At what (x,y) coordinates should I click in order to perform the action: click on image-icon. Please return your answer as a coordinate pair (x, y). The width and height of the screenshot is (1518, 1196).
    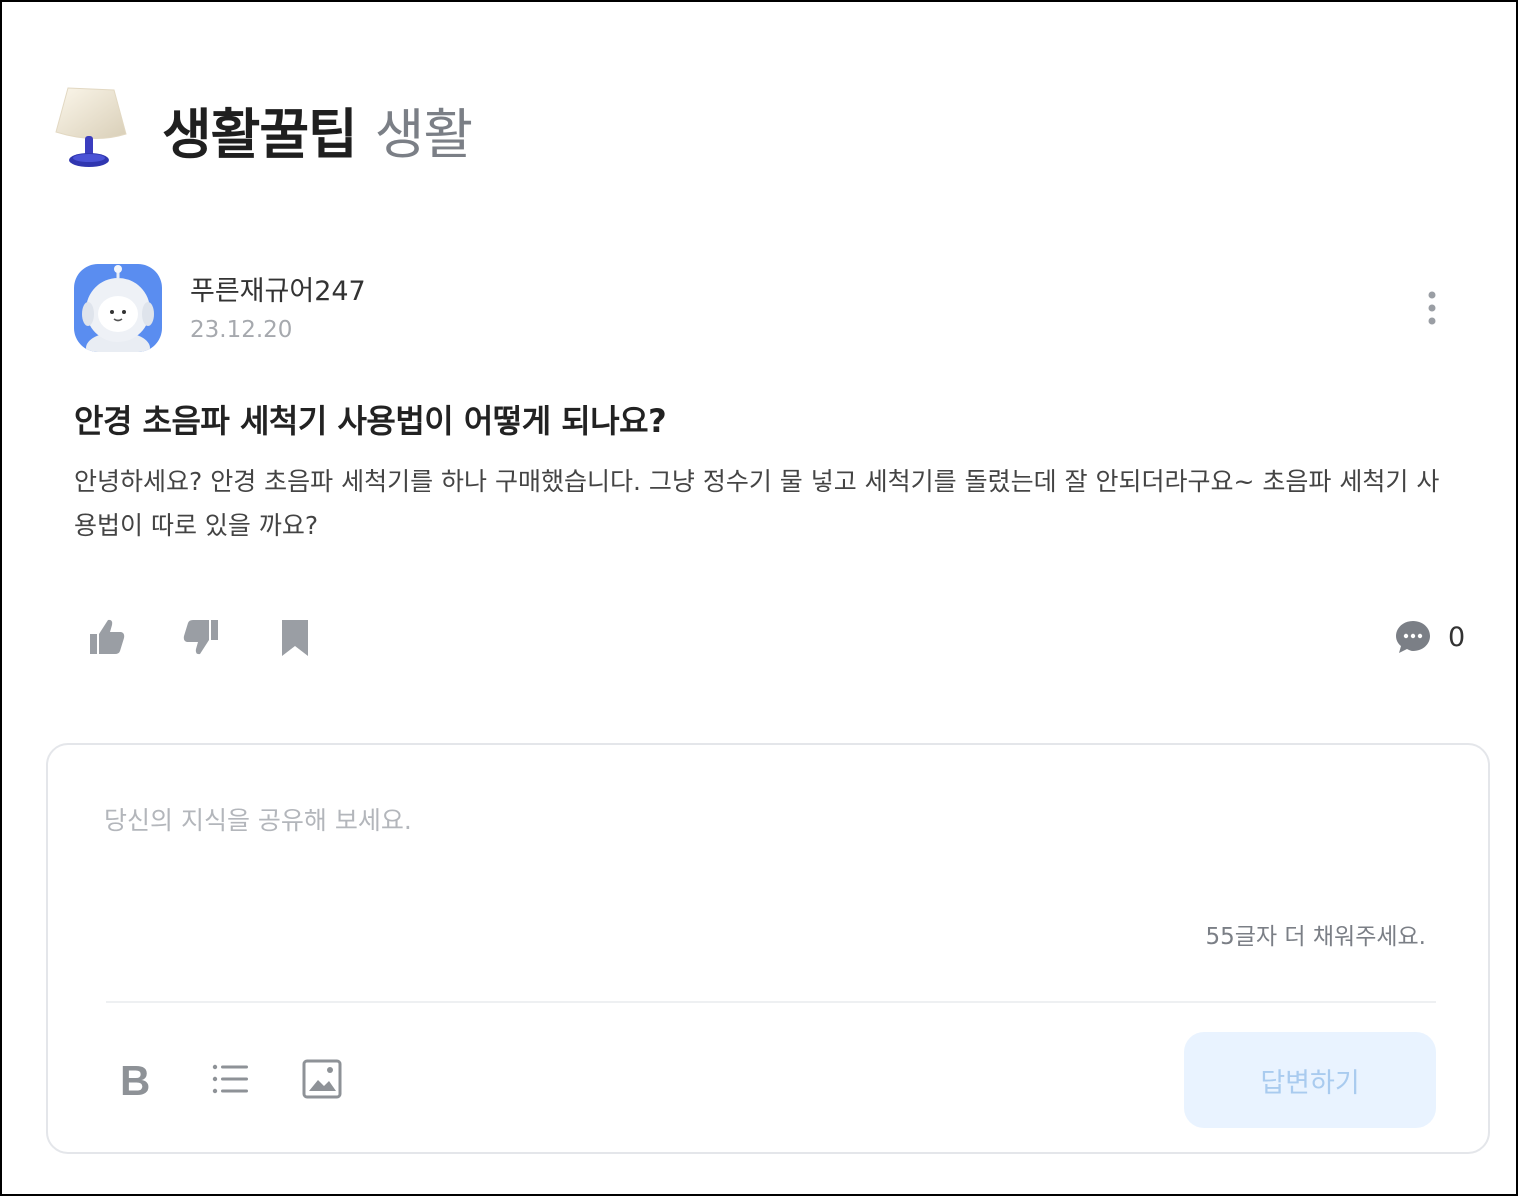
    Looking at the image, I should click on (322, 1079).